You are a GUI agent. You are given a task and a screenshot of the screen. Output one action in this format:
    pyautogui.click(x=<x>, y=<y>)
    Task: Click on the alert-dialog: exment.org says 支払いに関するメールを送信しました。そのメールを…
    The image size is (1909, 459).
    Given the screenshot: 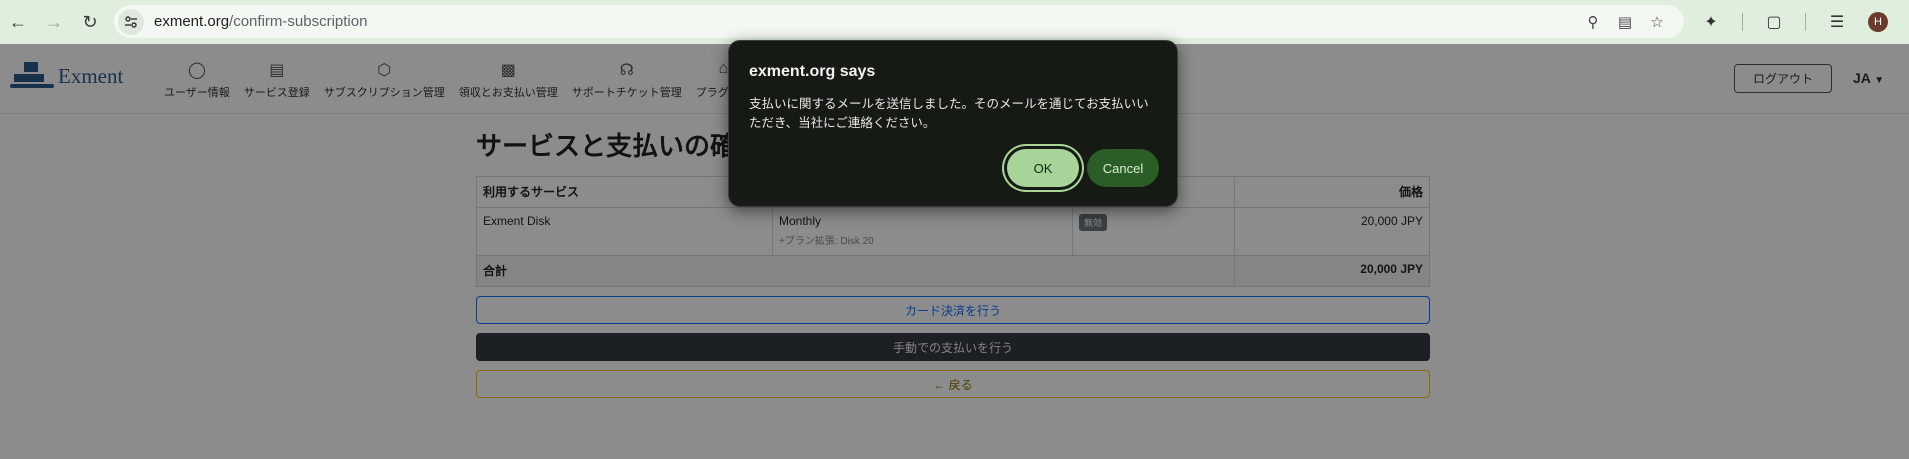 What is the action you would take?
    pyautogui.click(x=953, y=123)
    